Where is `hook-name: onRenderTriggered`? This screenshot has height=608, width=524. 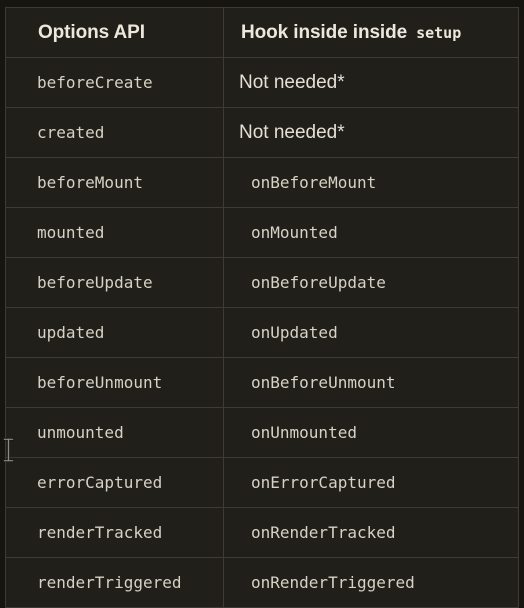 hook-name: onRenderTriggered is located at coordinates (333, 582).